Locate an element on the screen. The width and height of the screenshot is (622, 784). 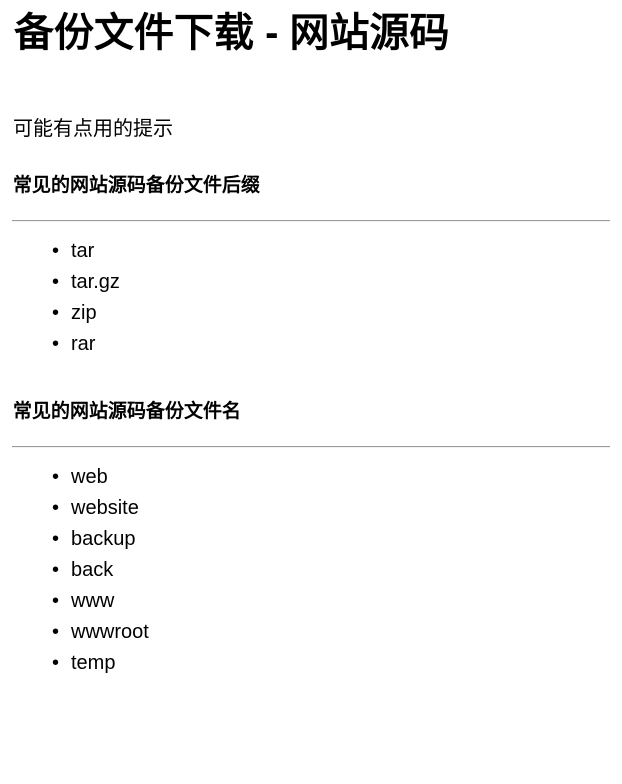
list-item-label: wwwroot is located at coordinates (110, 632).